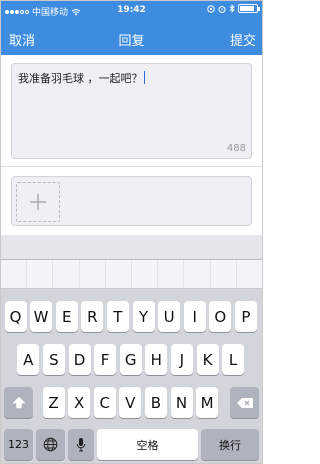 This screenshot has width=320, height=464. I want to click on shift-icon, so click(18, 402).